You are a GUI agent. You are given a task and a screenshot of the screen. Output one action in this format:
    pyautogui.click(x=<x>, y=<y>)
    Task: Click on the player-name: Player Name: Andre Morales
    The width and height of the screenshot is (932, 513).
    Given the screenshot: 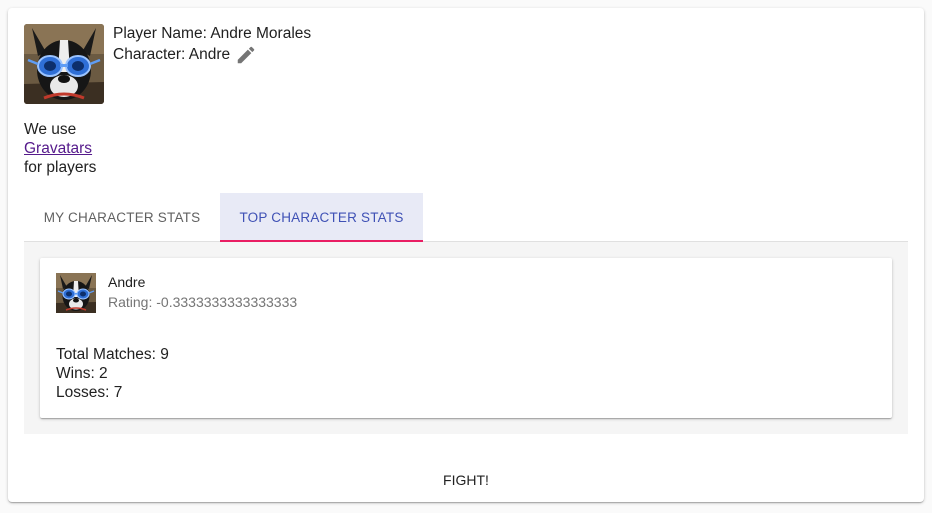 What is the action you would take?
    pyautogui.click(x=212, y=33)
    